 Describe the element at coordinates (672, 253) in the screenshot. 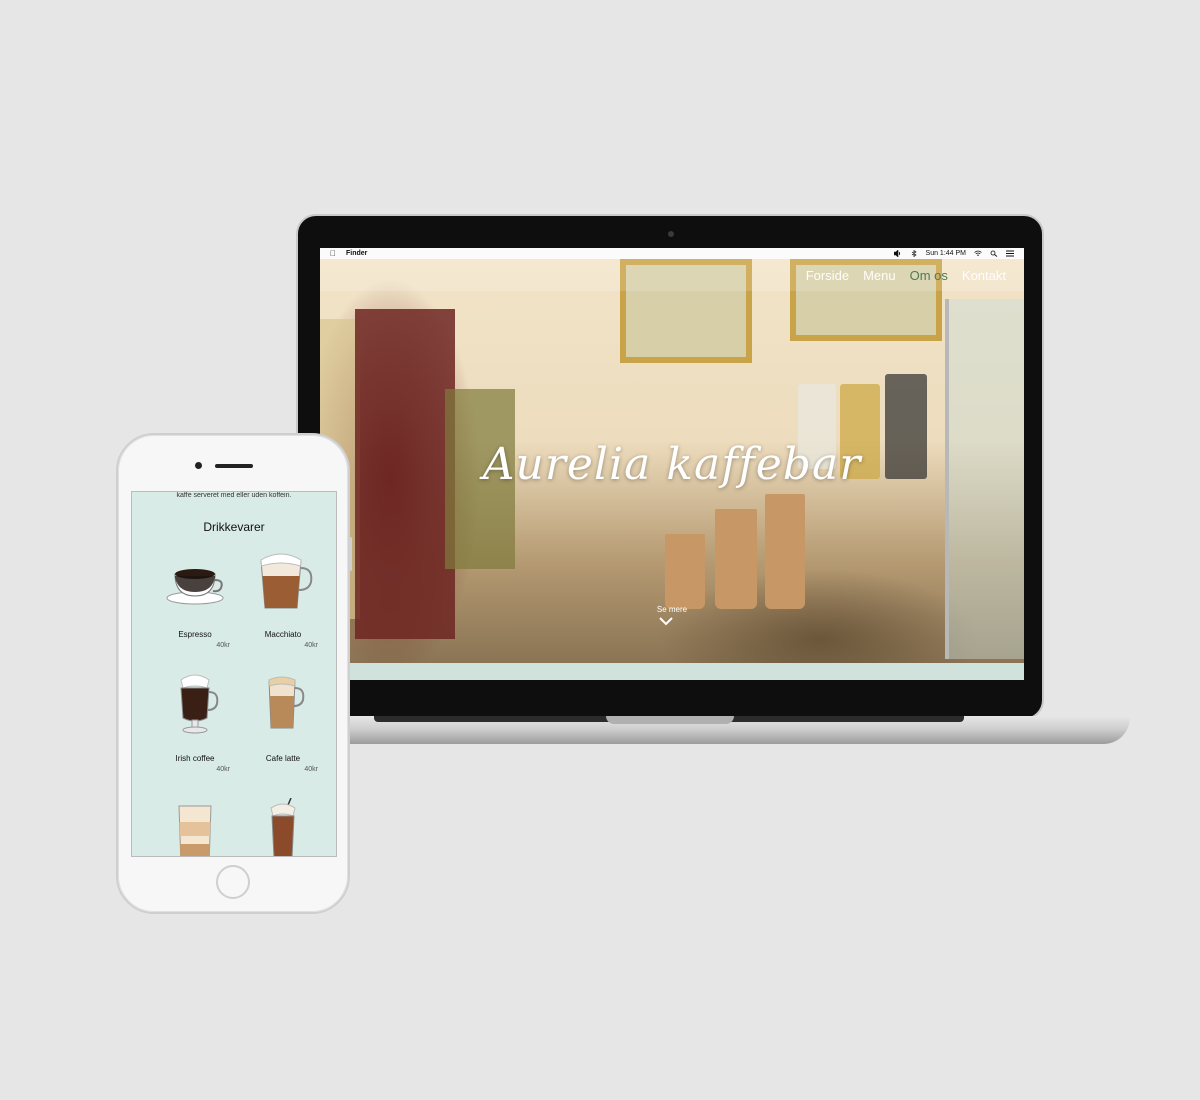

I see `mac-menubar:  Finder Sun 1:44 PM` at that location.